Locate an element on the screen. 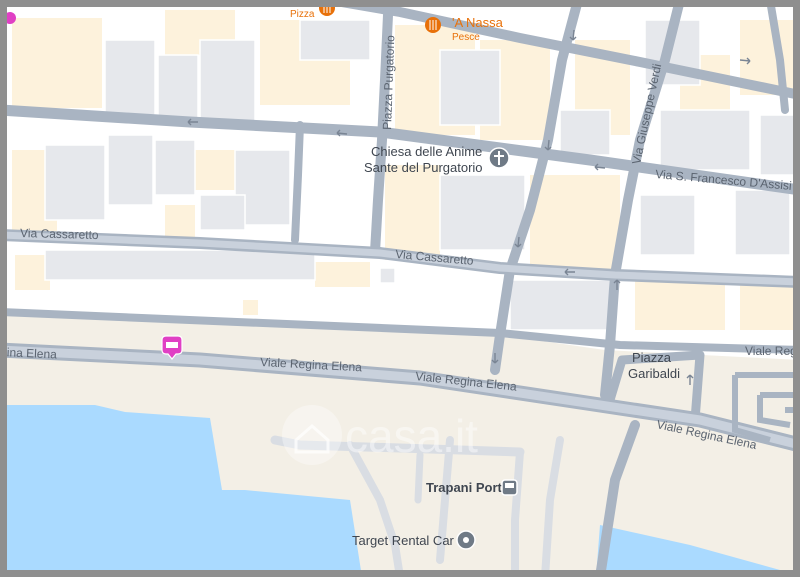 This screenshot has width=800, height=577. label-piazza-garibaldi-1: Piazza is located at coordinates (652, 357).